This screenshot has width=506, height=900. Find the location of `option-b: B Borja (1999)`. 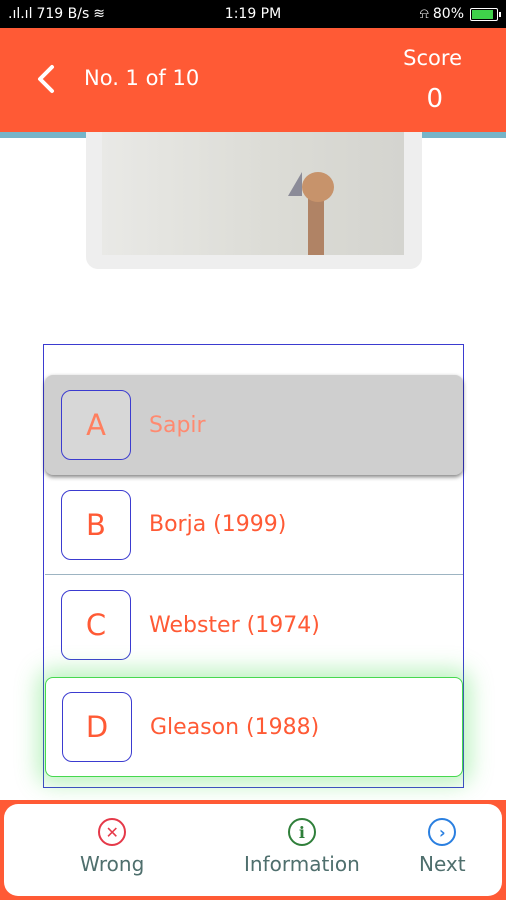

option-b: B Borja (1999) is located at coordinates (254, 525).